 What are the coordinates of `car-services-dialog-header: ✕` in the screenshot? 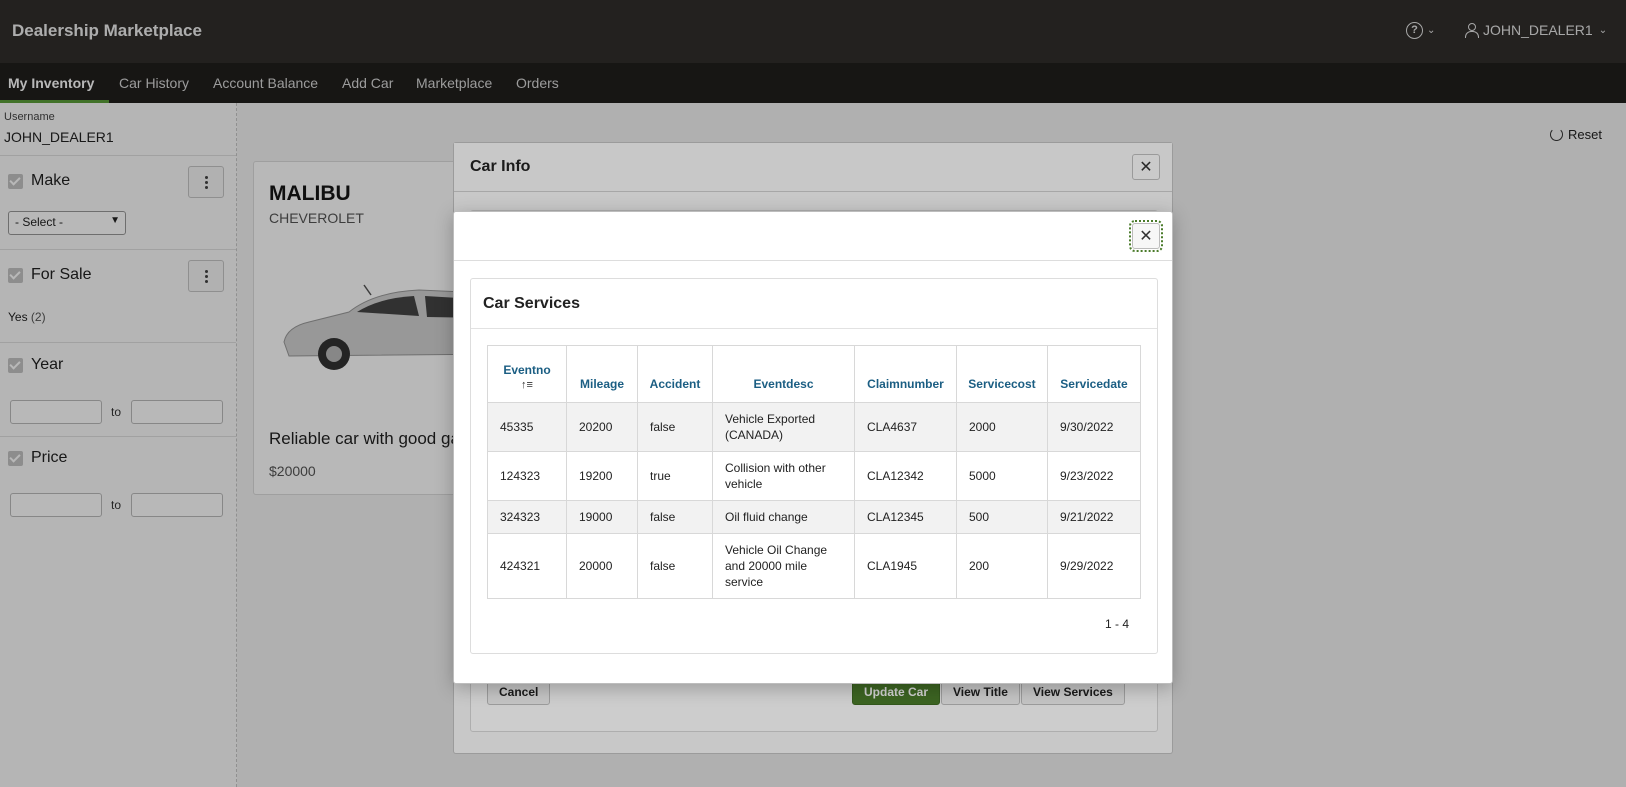 It's located at (813, 236).